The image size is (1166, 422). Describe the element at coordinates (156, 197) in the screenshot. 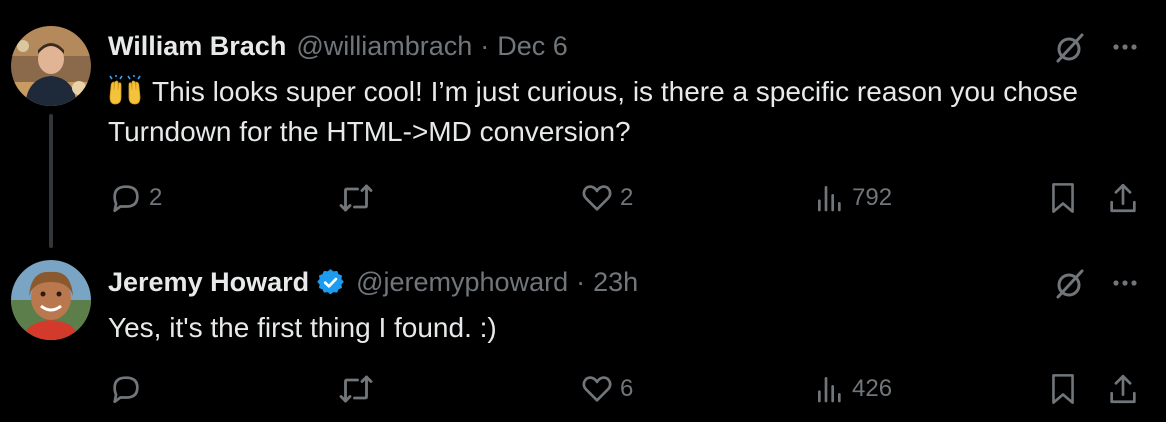

I see `reply-count: 2` at that location.